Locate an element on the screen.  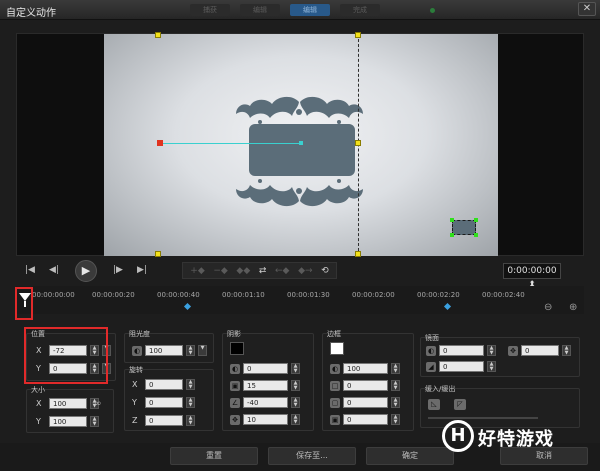
top-left-handle is located at coordinates (158, 35).